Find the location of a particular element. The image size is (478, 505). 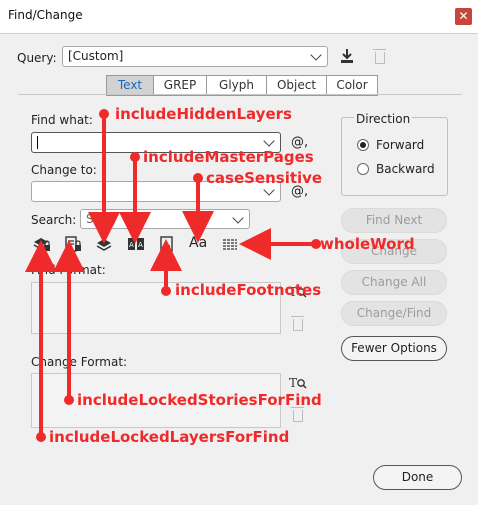

find-what-label: Find what: is located at coordinates (62, 120).